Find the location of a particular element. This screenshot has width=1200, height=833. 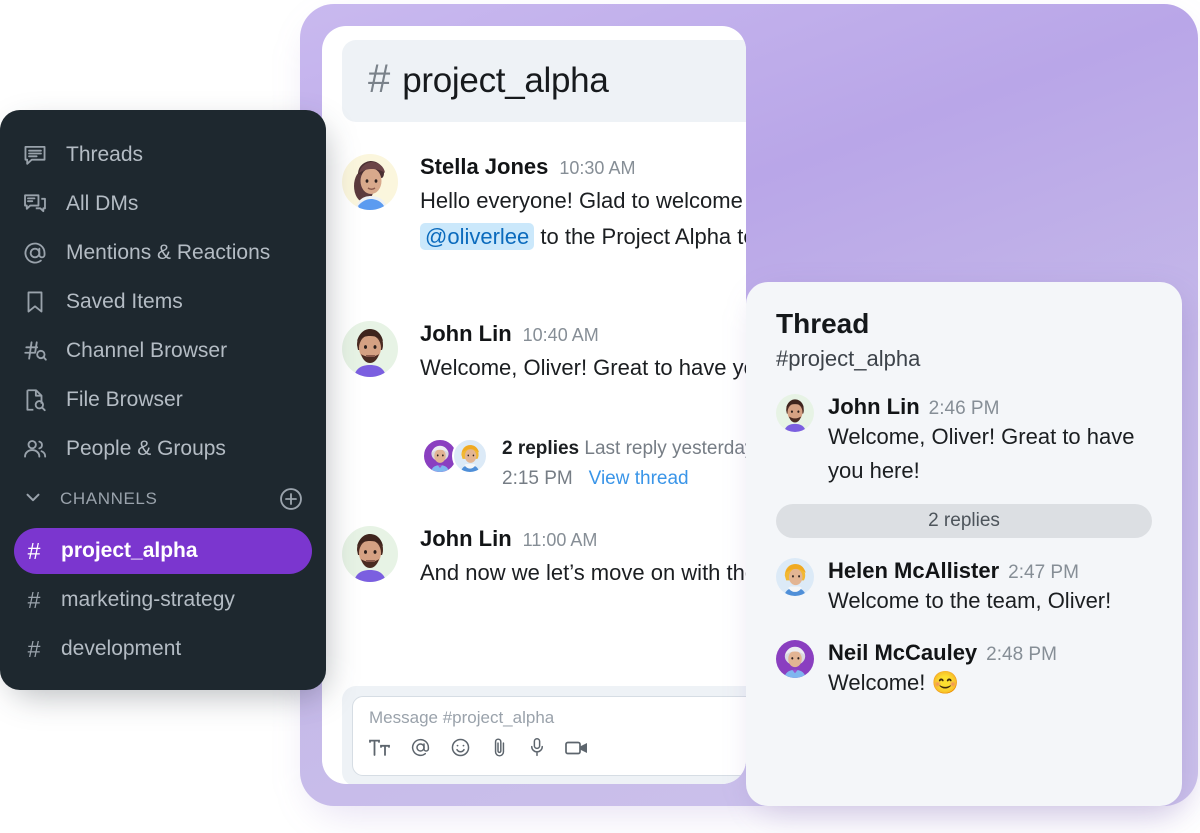

thread-message-timestamp: 2:46 PM is located at coordinates (964, 408).